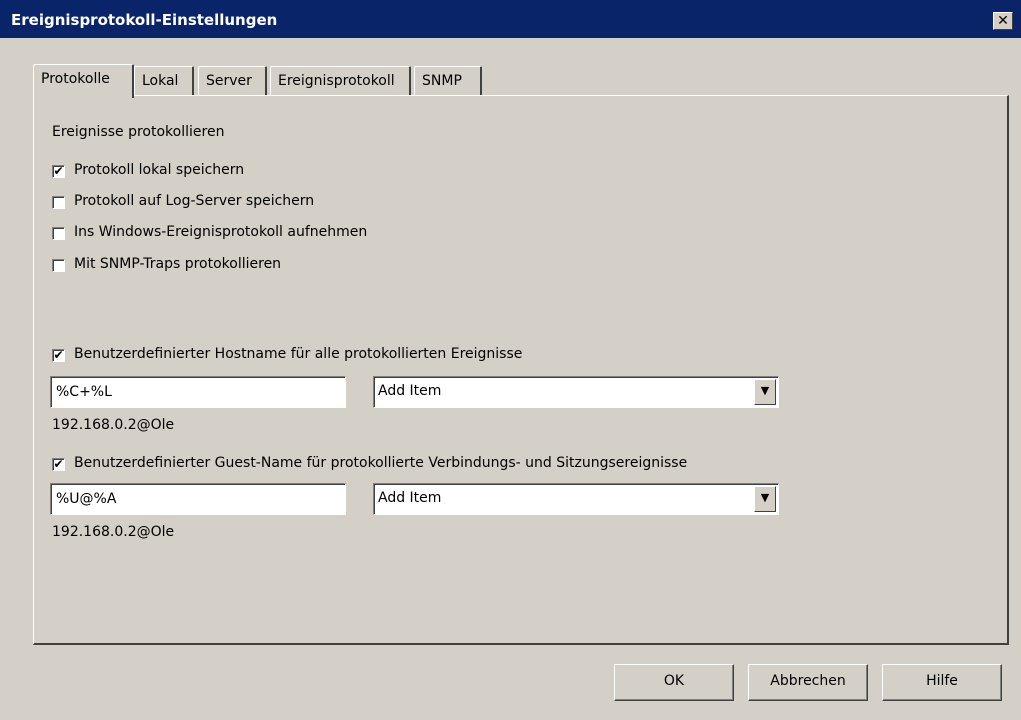  Describe the element at coordinates (198, 499) in the screenshot. I see `guestname-input: %U@%A` at that location.